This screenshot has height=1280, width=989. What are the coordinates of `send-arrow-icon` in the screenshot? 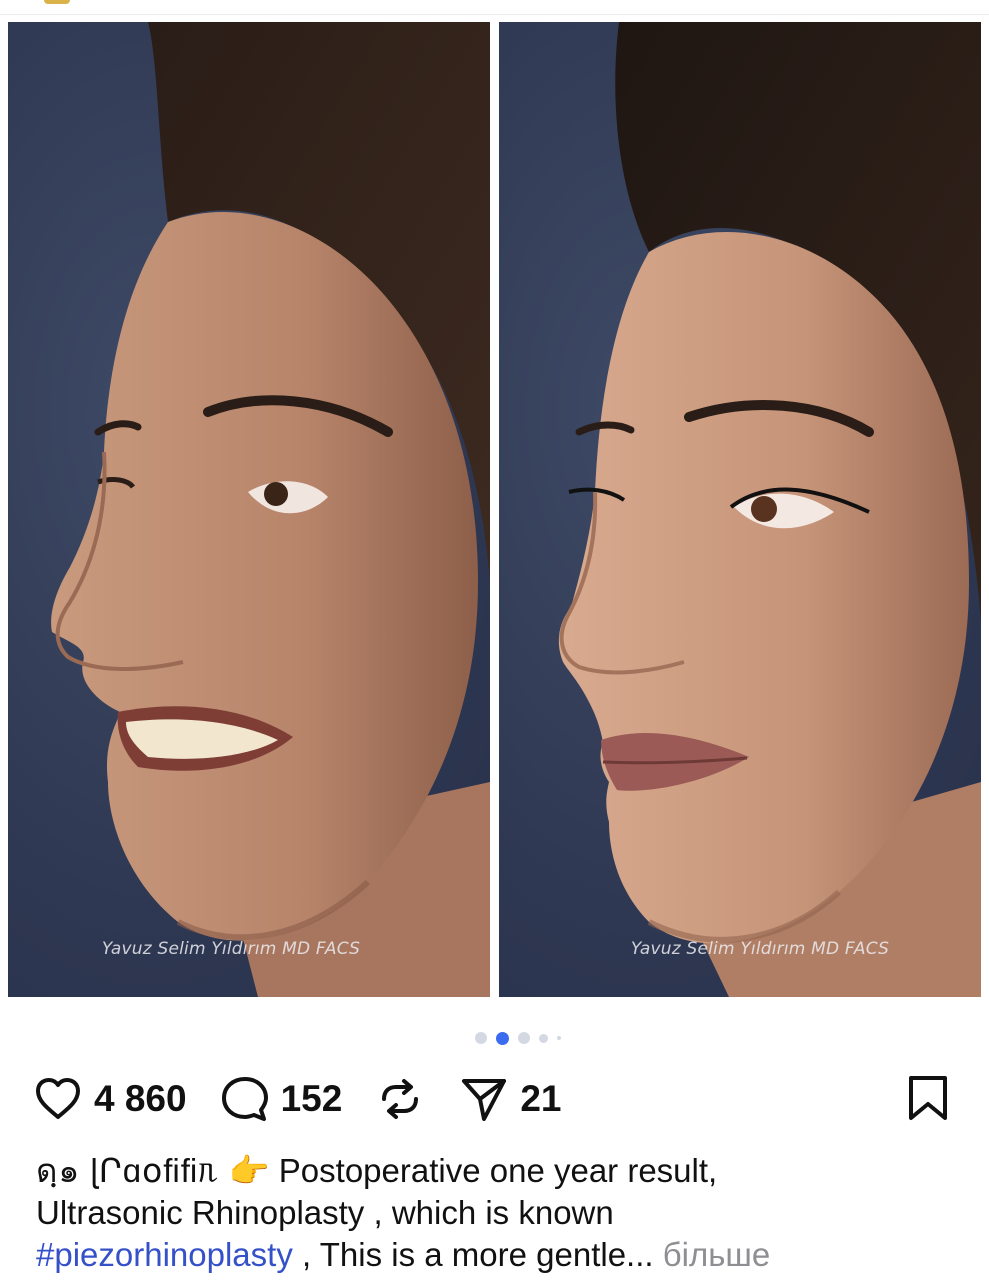 It's located at (484, 1100).